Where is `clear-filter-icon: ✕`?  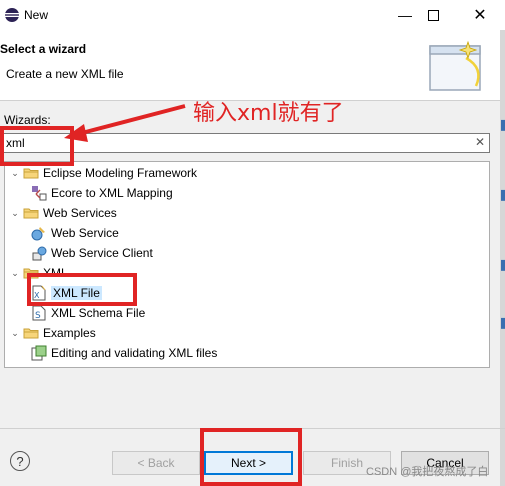 clear-filter-icon: ✕ is located at coordinates (480, 142).